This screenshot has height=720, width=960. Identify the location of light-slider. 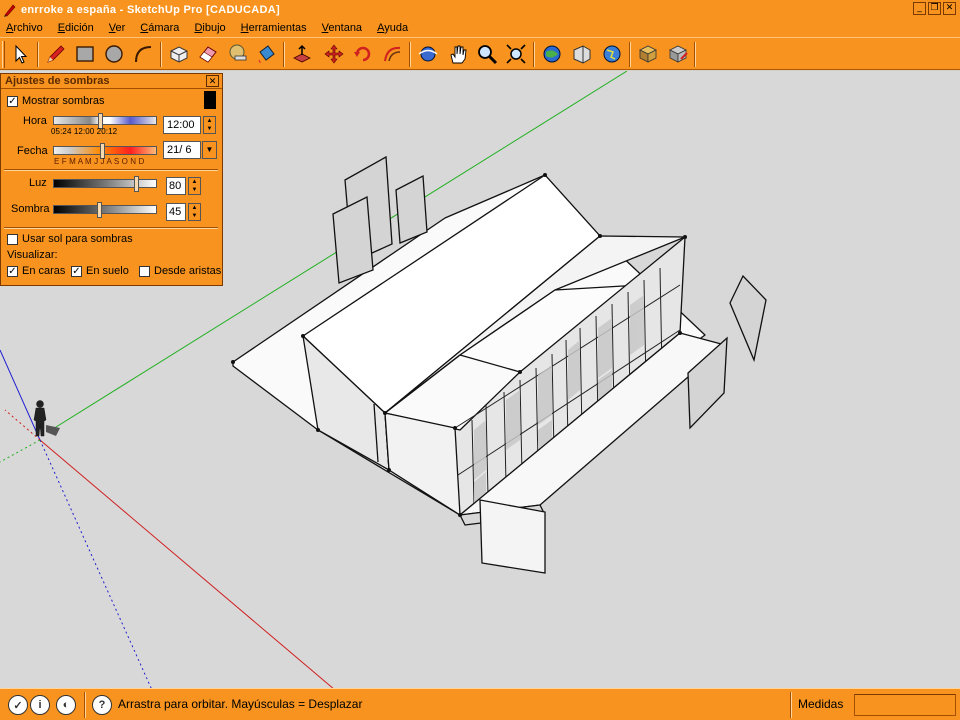
(105, 184).